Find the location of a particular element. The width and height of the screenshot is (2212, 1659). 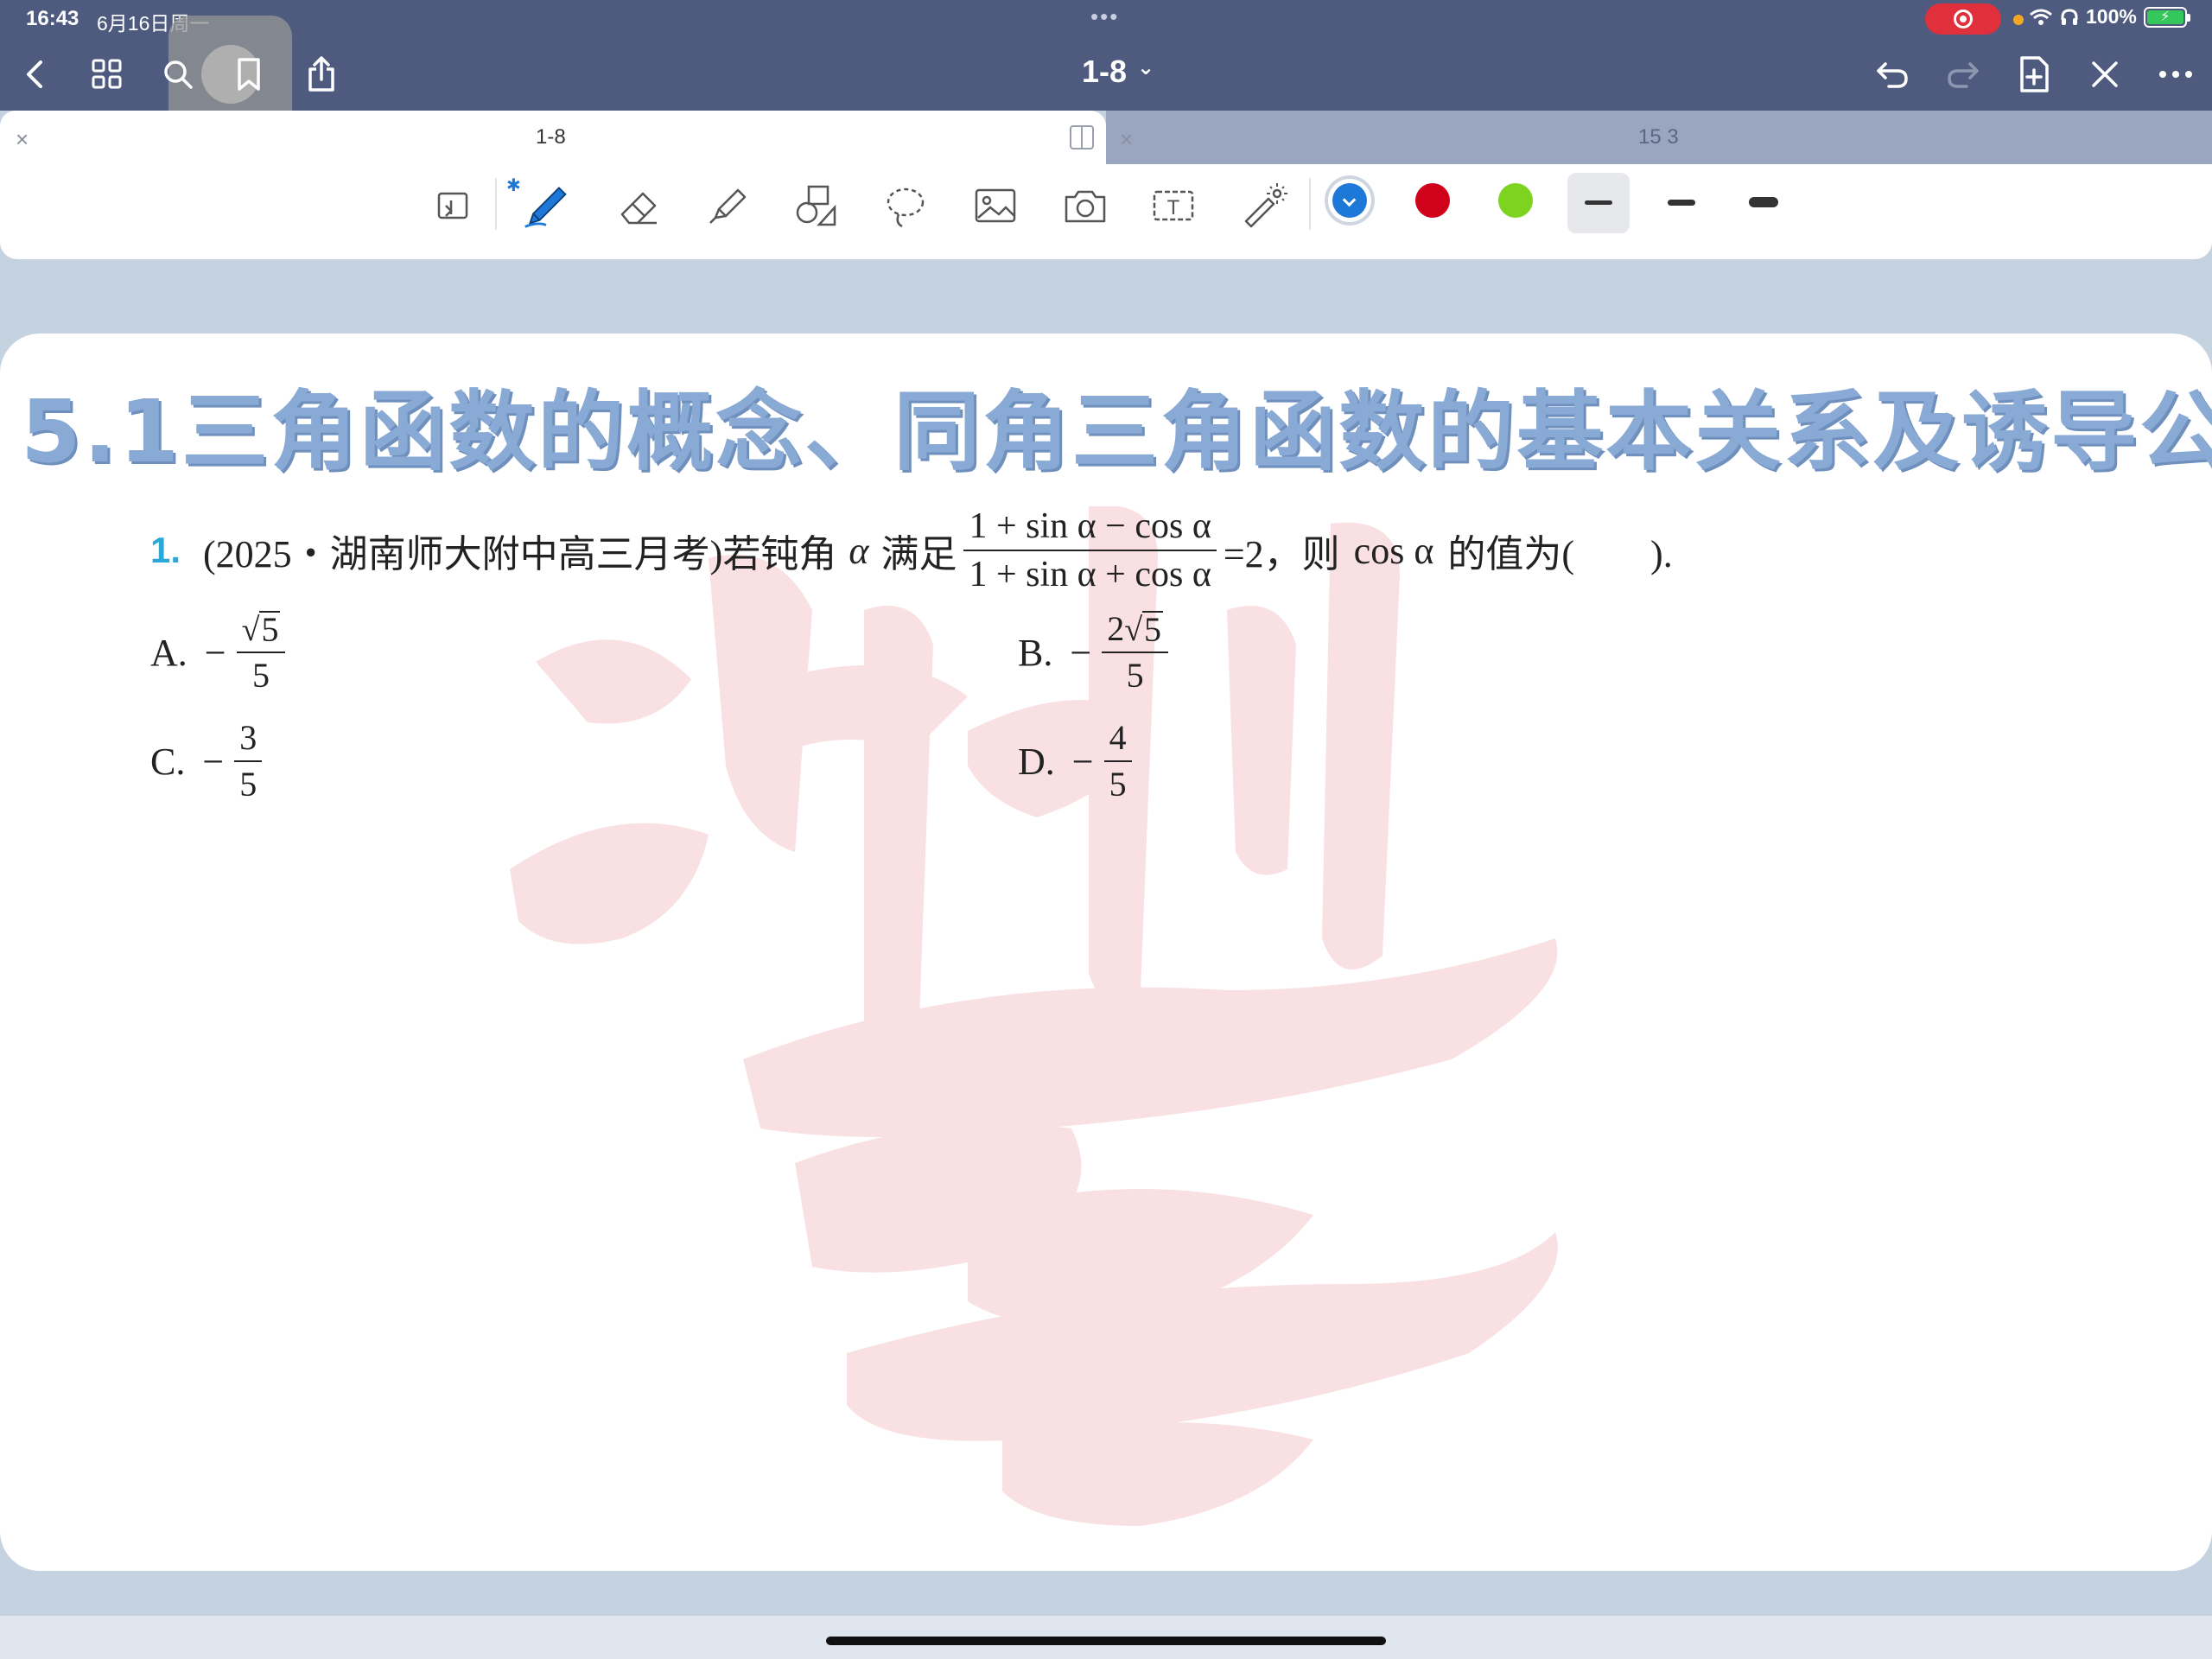

camera-tool is located at coordinates (1085, 205).